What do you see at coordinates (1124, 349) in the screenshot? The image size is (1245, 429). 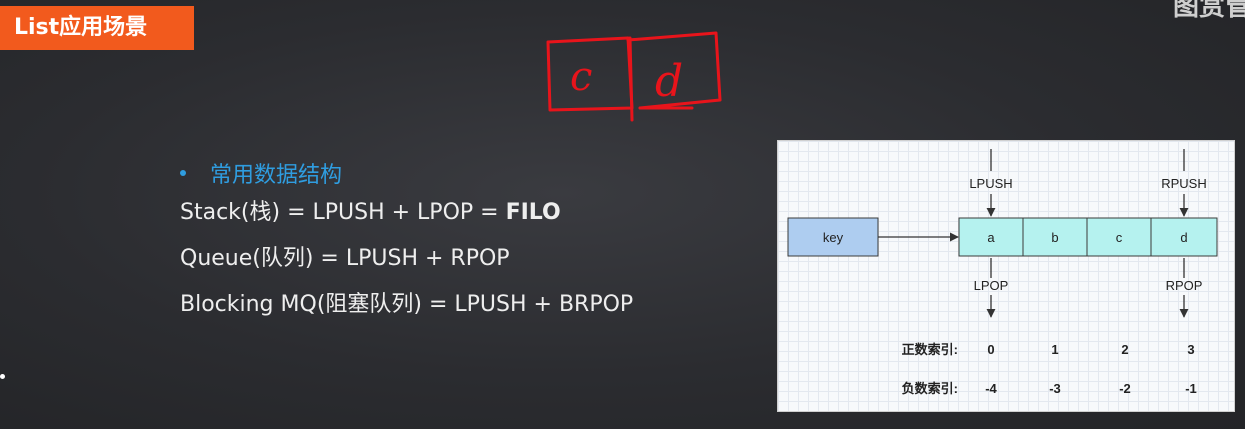 I see `positive-index: 2` at bounding box center [1124, 349].